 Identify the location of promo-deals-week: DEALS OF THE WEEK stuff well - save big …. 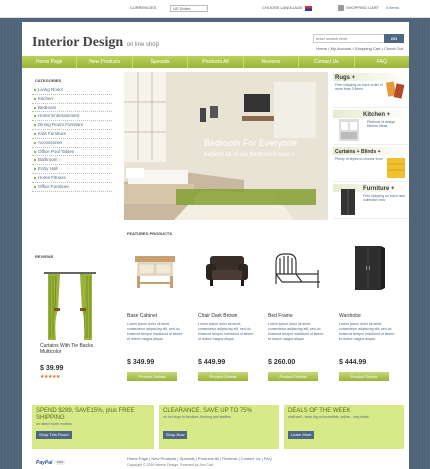
(344, 427).